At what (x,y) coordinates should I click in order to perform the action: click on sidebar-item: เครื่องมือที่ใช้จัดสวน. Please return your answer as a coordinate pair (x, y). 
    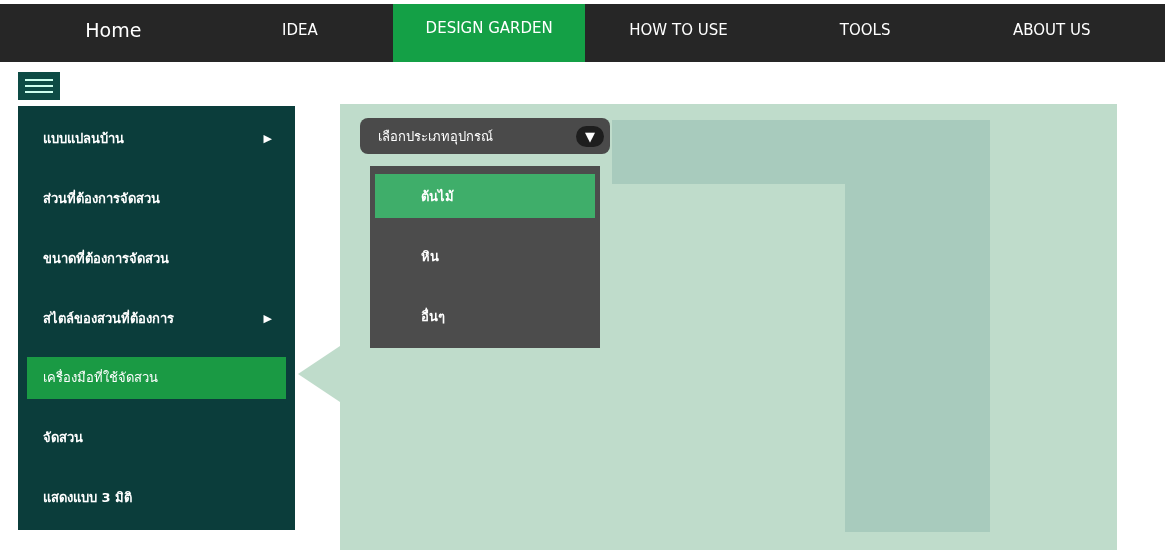
    Looking at the image, I should click on (156, 377).